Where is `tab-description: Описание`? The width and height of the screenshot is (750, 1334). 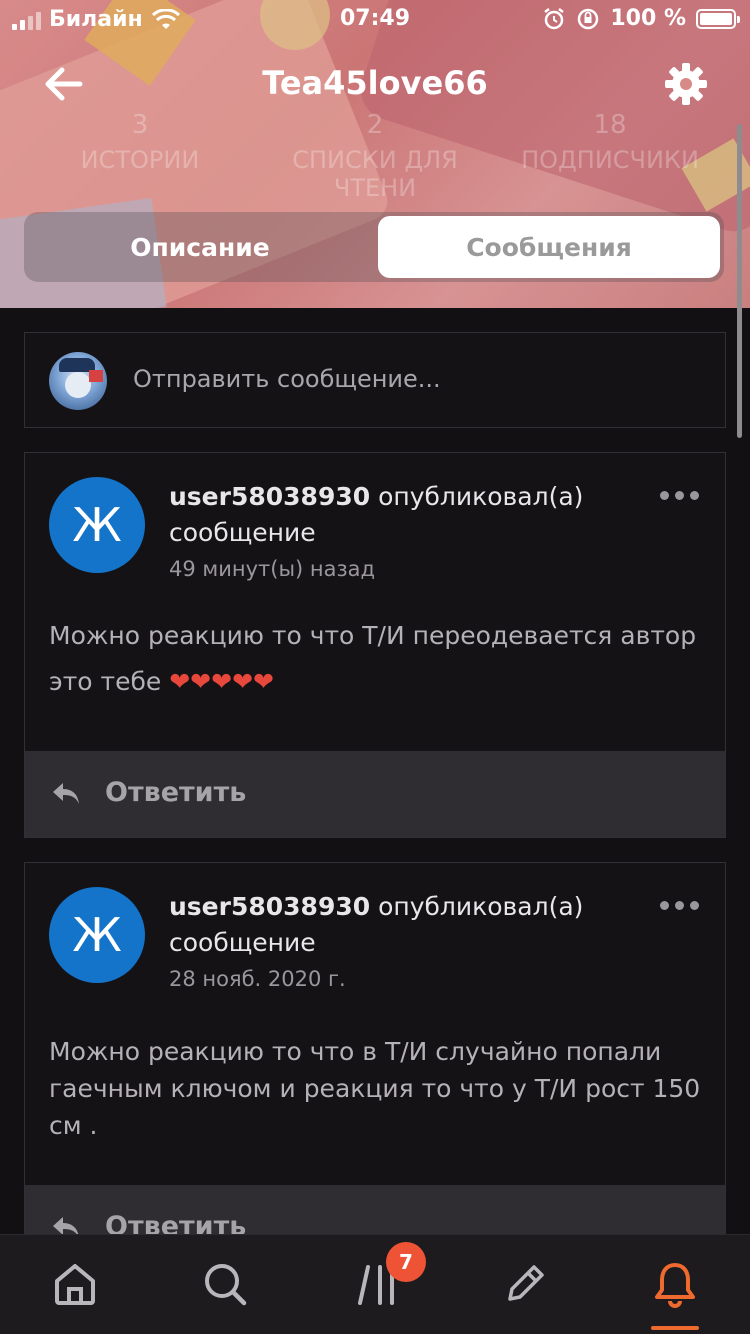 tab-description: Описание is located at coordinates (200, 247).